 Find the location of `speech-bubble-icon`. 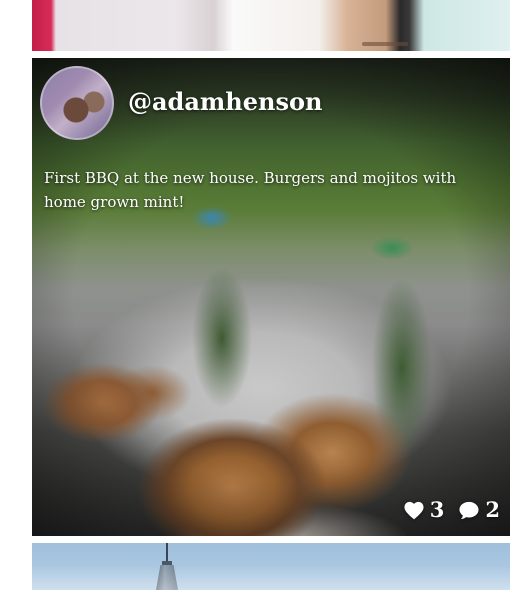

speech-bubble-icon is located at coordinates (469, 510).